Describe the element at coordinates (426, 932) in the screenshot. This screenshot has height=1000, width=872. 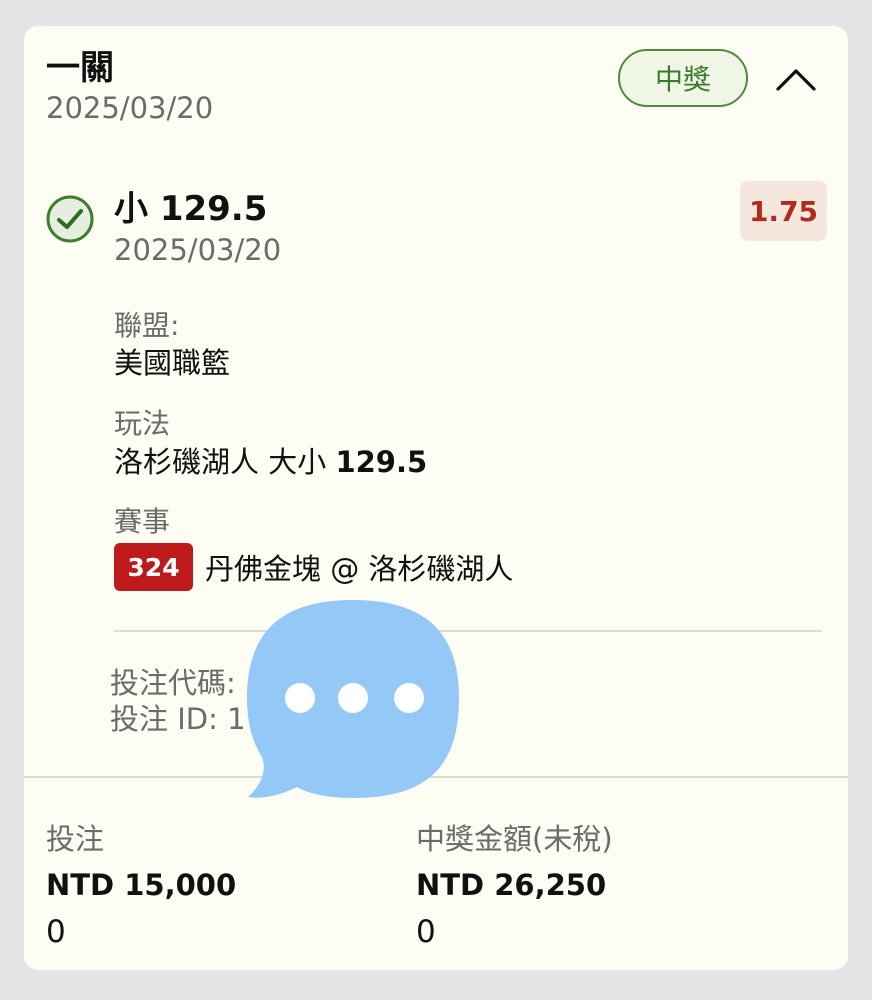
I see `payout-sub-value: 0` at that location.